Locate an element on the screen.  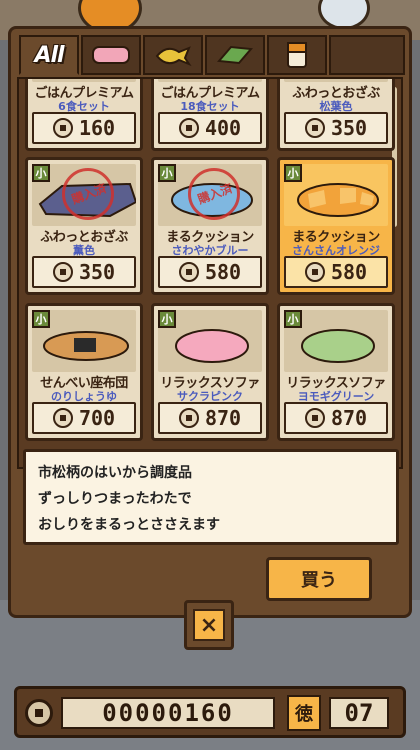
item-card: ごはんプレミアム 6食セット 160 is located at coordinates (84, 115).